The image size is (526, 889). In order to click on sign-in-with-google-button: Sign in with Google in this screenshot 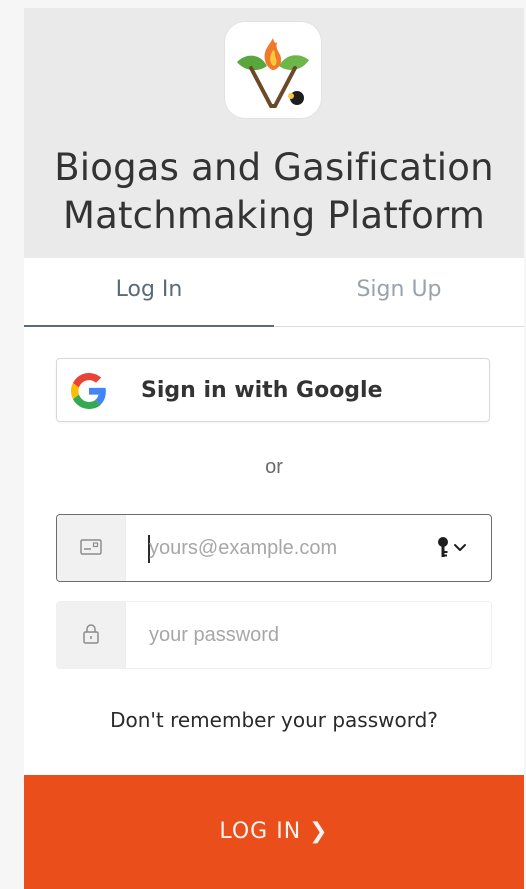, I will do `click(273, 390)`.